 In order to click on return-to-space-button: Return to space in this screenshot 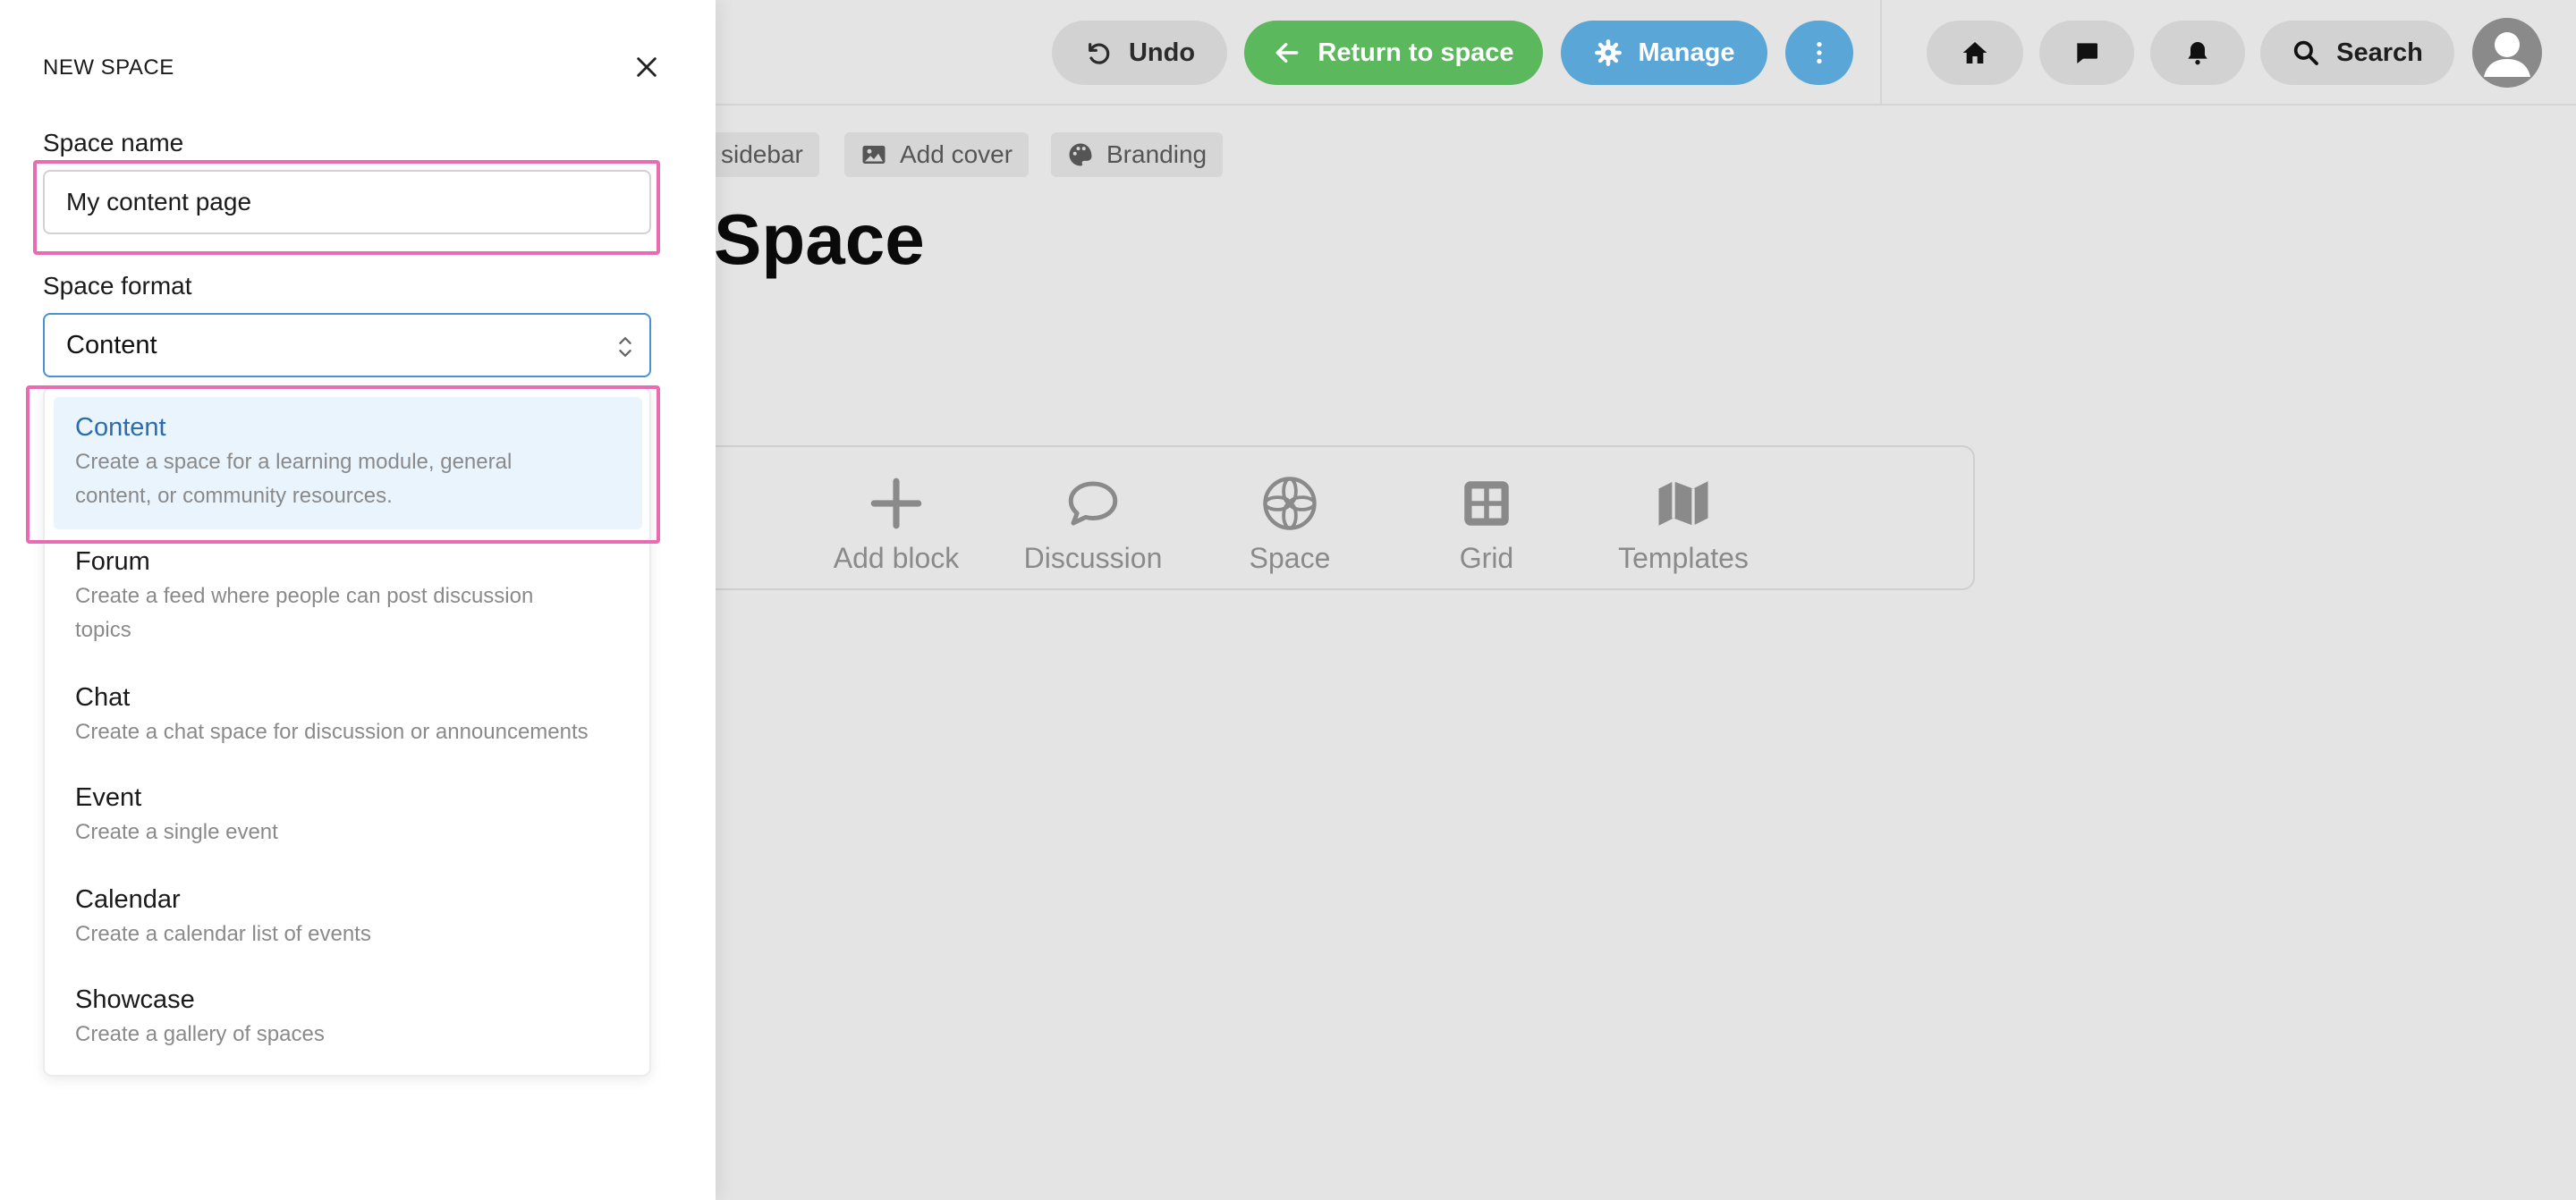, I will do `click(1393, 53)`.